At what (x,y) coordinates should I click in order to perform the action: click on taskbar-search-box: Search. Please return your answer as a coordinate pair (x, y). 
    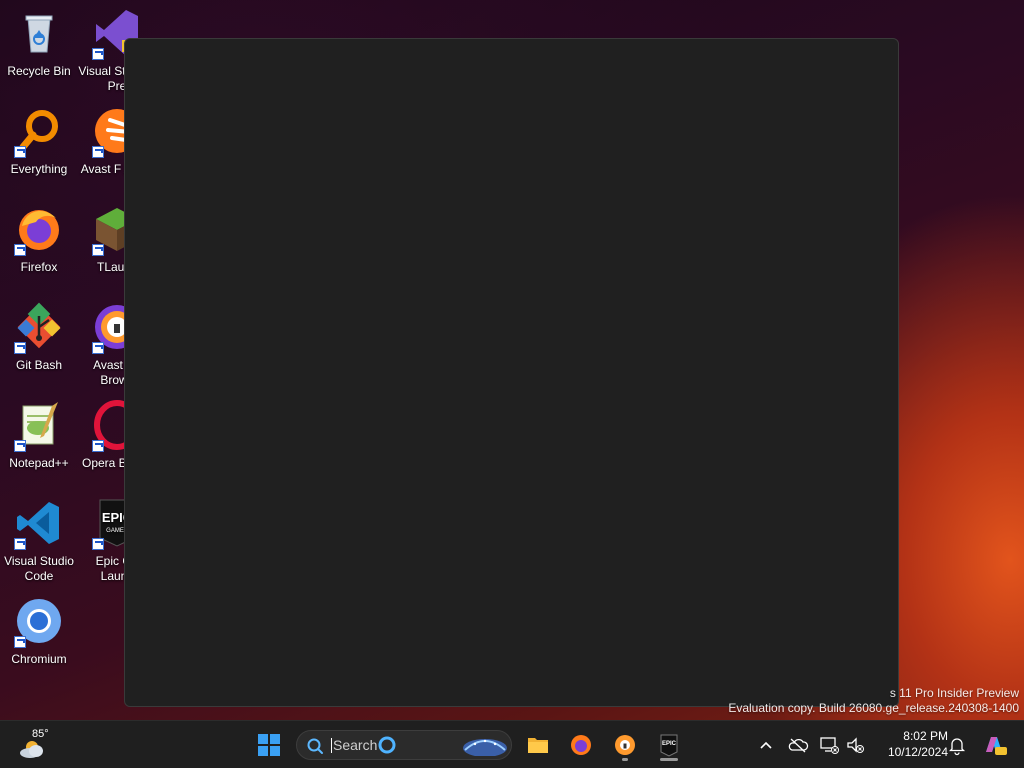
    Looking at the image, I should click on (404, 745).